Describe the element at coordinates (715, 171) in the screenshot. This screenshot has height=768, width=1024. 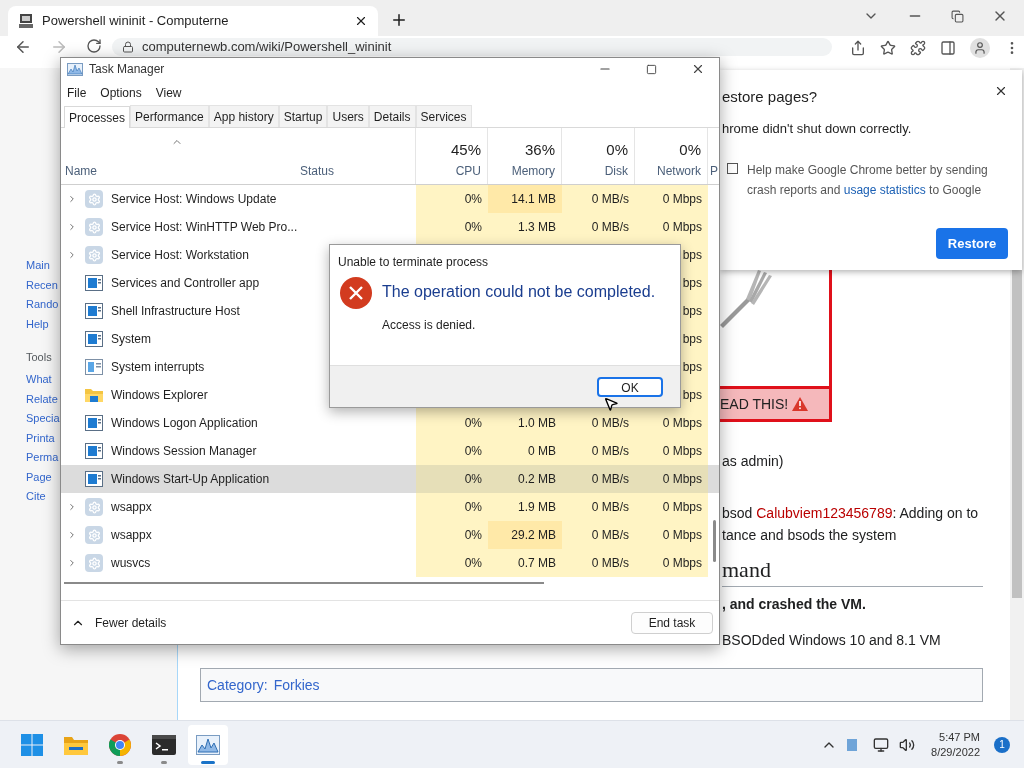
I see `column-header: P` at that location.